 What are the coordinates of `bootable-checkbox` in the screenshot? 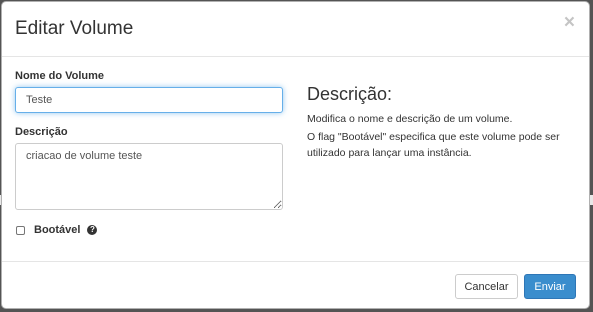 It's located at (20, 230).